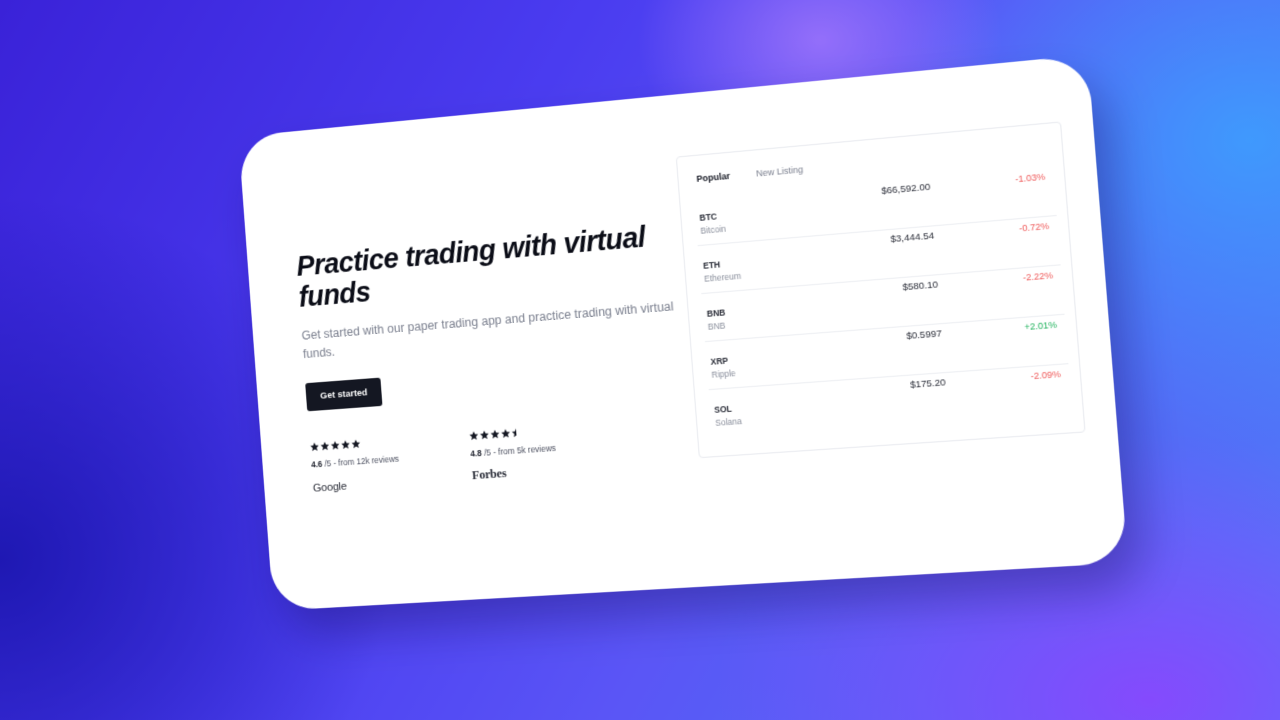  What do you see at coordinates (728, 422) in the screenshot?
I see `coin-name: Solana` at bounding box center [728, 422].